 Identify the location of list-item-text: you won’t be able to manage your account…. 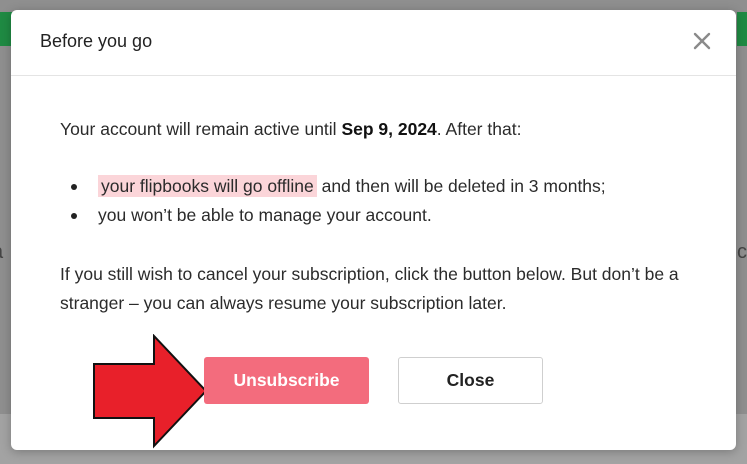
(265, 215).